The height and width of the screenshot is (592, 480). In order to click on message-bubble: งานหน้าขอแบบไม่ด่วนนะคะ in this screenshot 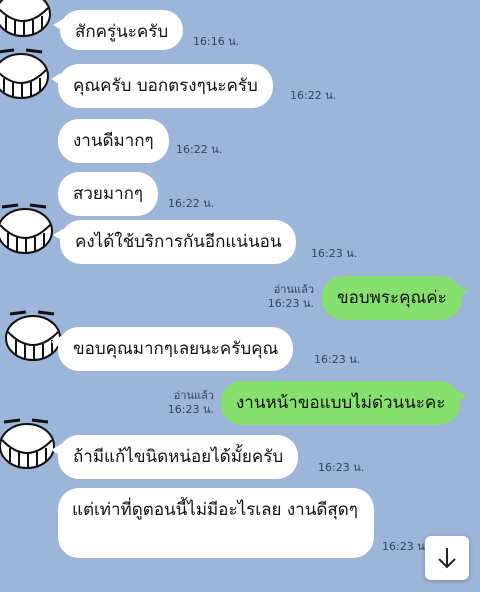, I will do `click(344, 403)`.